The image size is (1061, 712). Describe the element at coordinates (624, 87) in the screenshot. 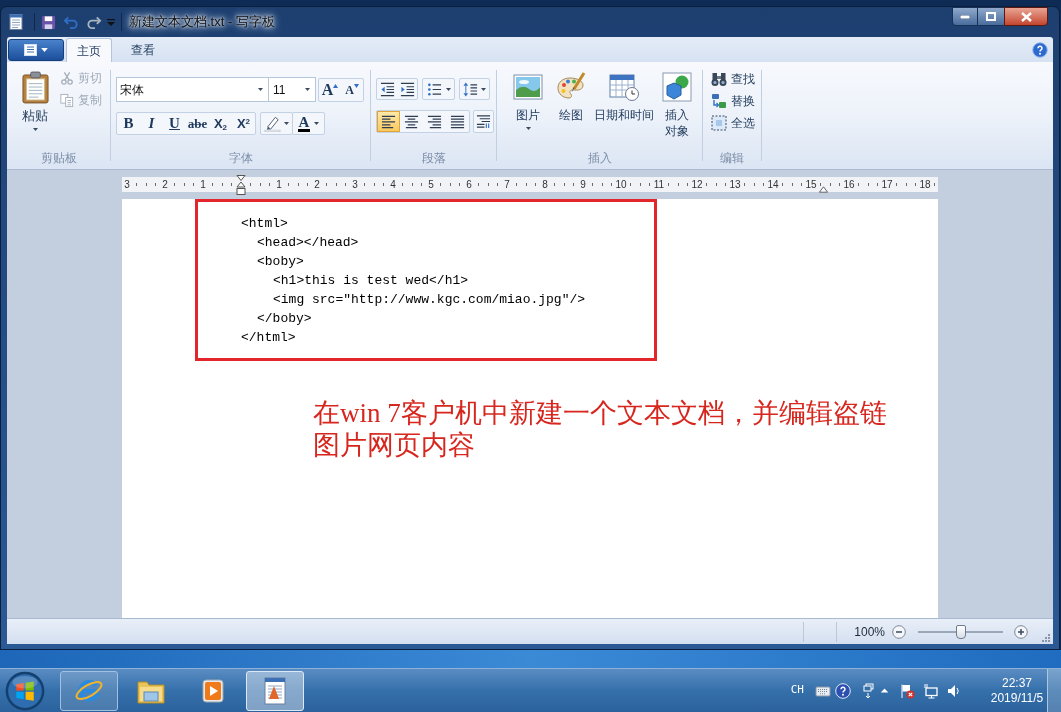

I see `calendar-clock-icon` at that location.